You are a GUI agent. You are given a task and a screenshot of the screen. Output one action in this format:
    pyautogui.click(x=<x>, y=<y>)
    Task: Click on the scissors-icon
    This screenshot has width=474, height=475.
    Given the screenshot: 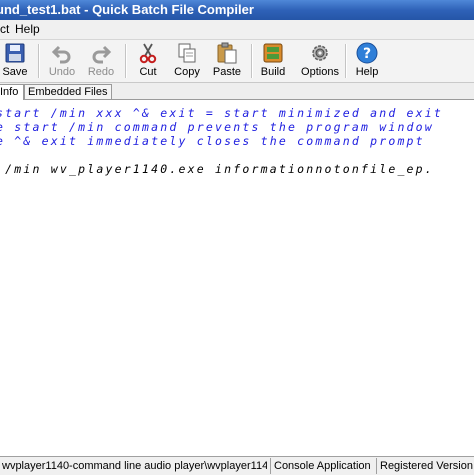 What is the action you would take?
    pyautogui.click(x=148, y=54)
    